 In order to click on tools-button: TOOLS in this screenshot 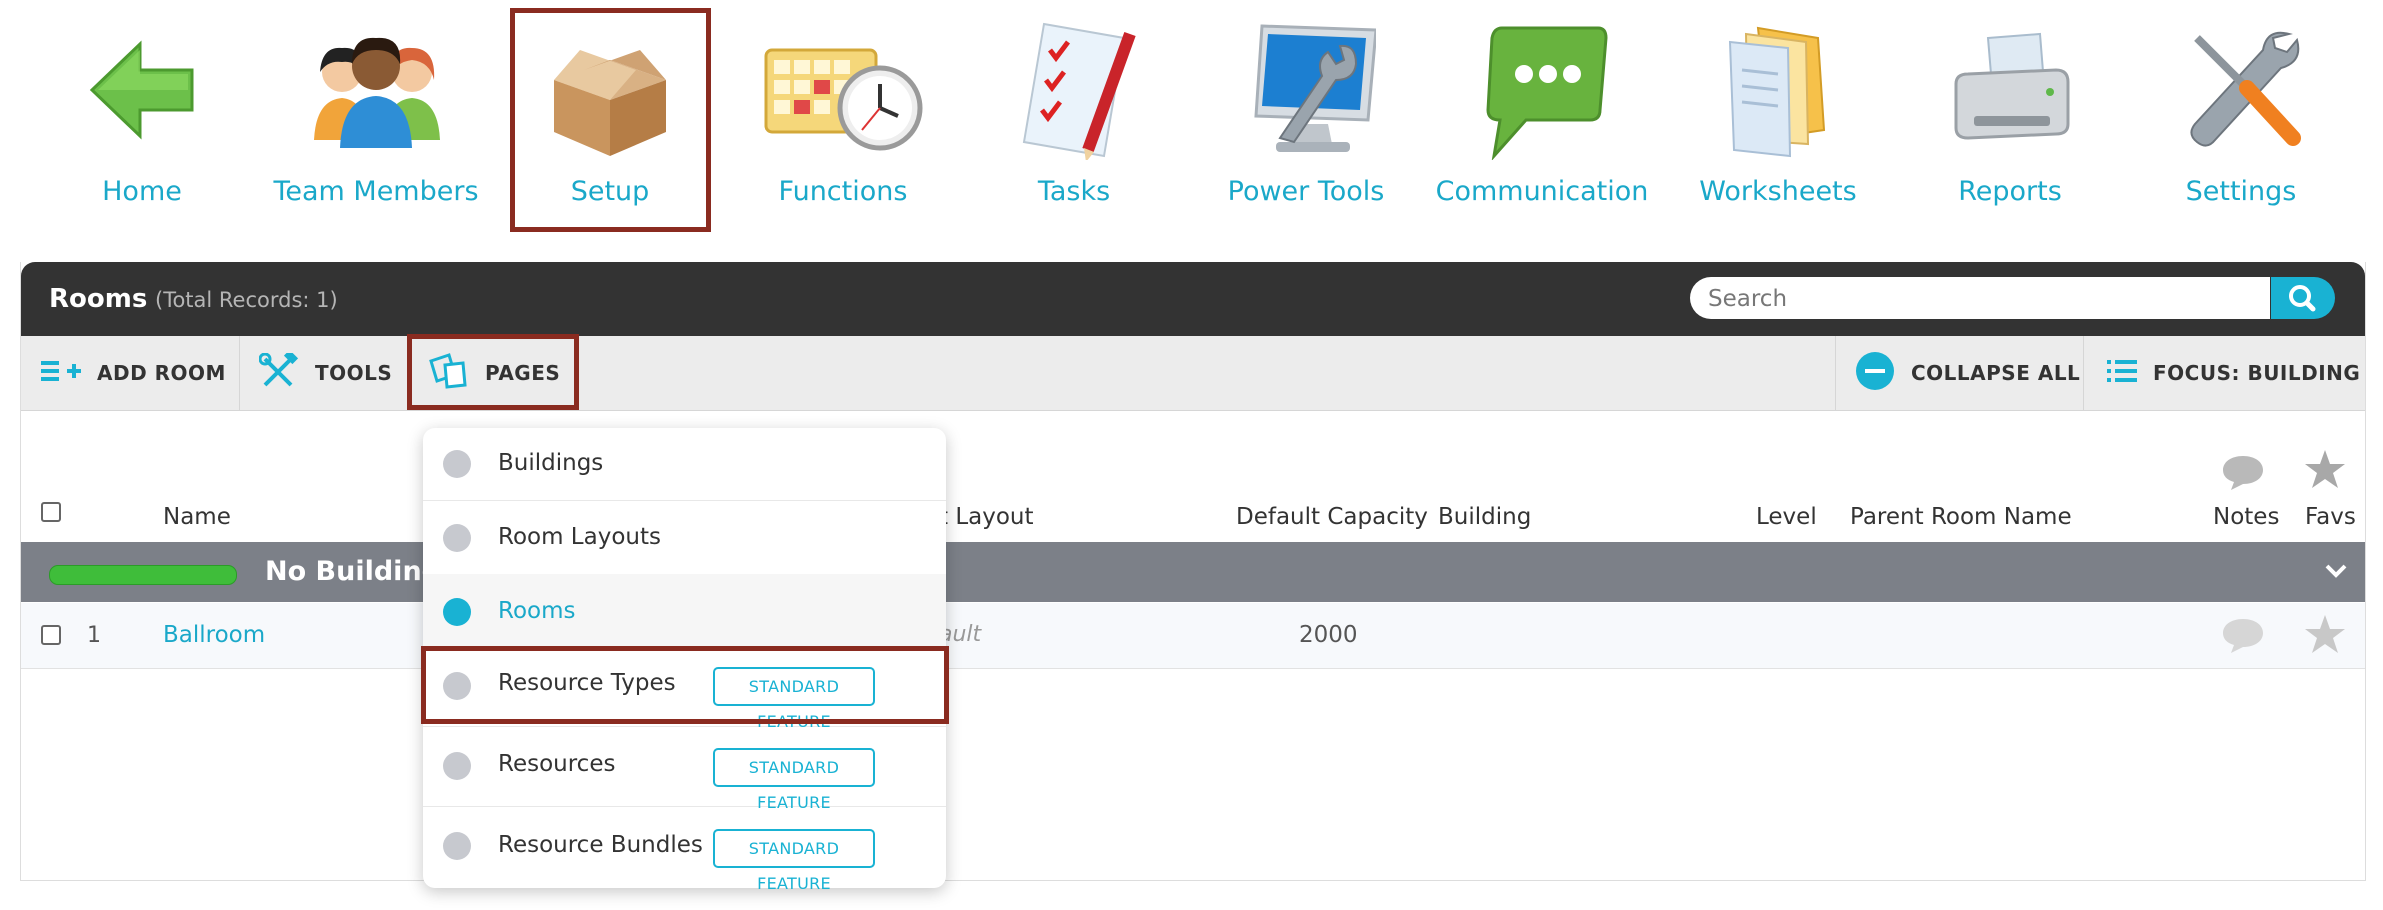, I will do `click(325, 373)`.